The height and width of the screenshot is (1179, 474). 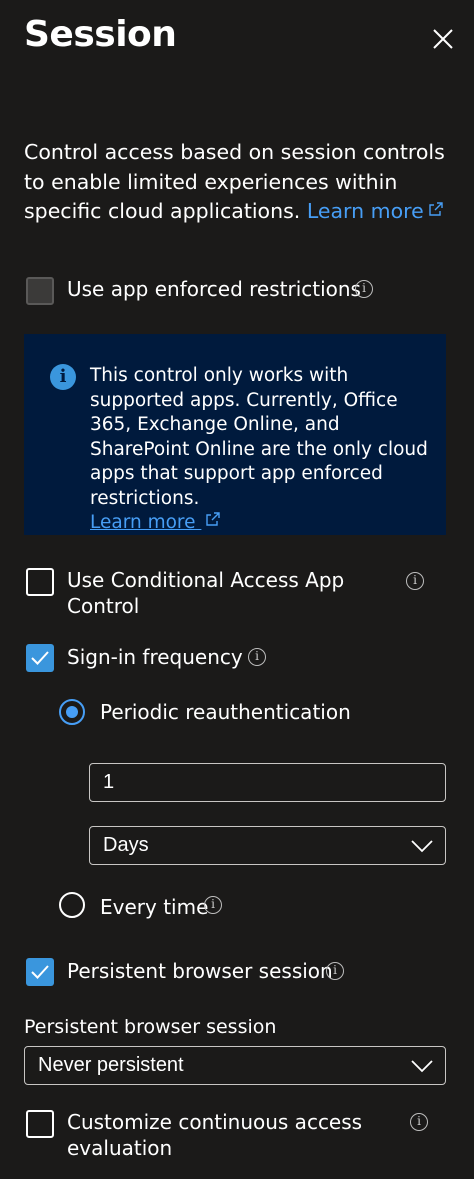 I want to click on cae-label: Customize continuous access evaluation, so click(x=215, y=1135).